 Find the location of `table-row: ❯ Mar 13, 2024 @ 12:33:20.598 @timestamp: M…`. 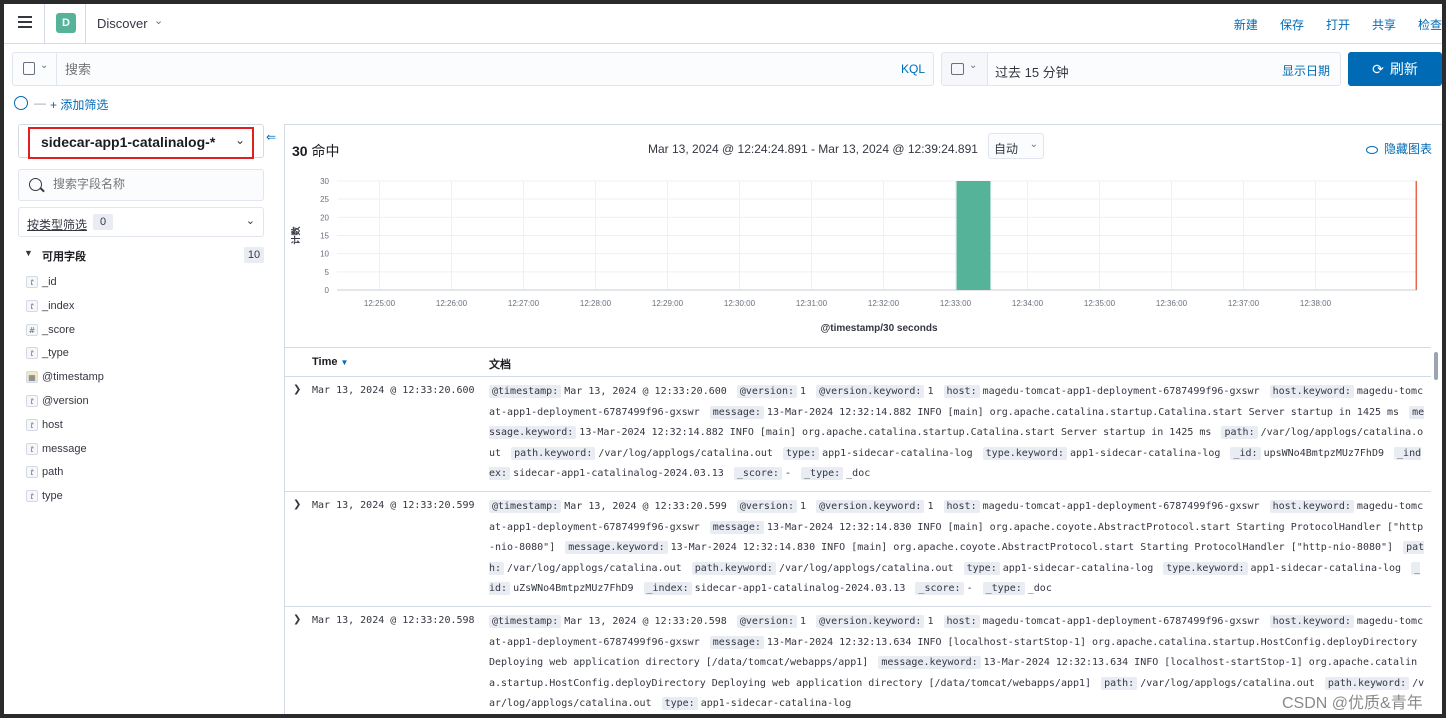

table-row: ❯ Mar 13, 2024 @ 12:33:20.598 @timestamp: M… is located at coordinates (858, 660).